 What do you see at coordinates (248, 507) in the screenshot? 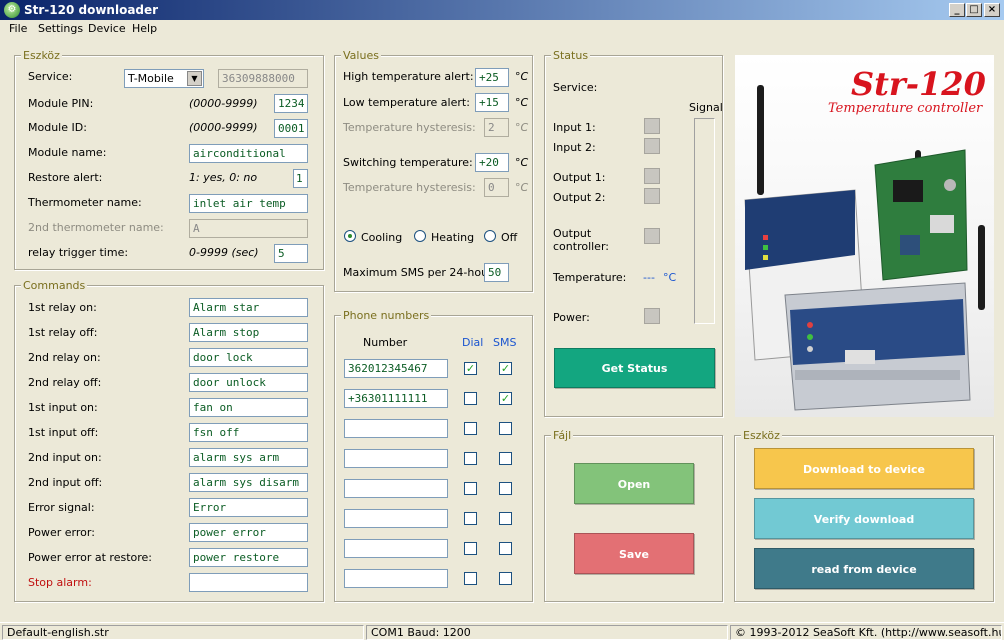
I see `command-field: Error` at bounding box center [248, 507].